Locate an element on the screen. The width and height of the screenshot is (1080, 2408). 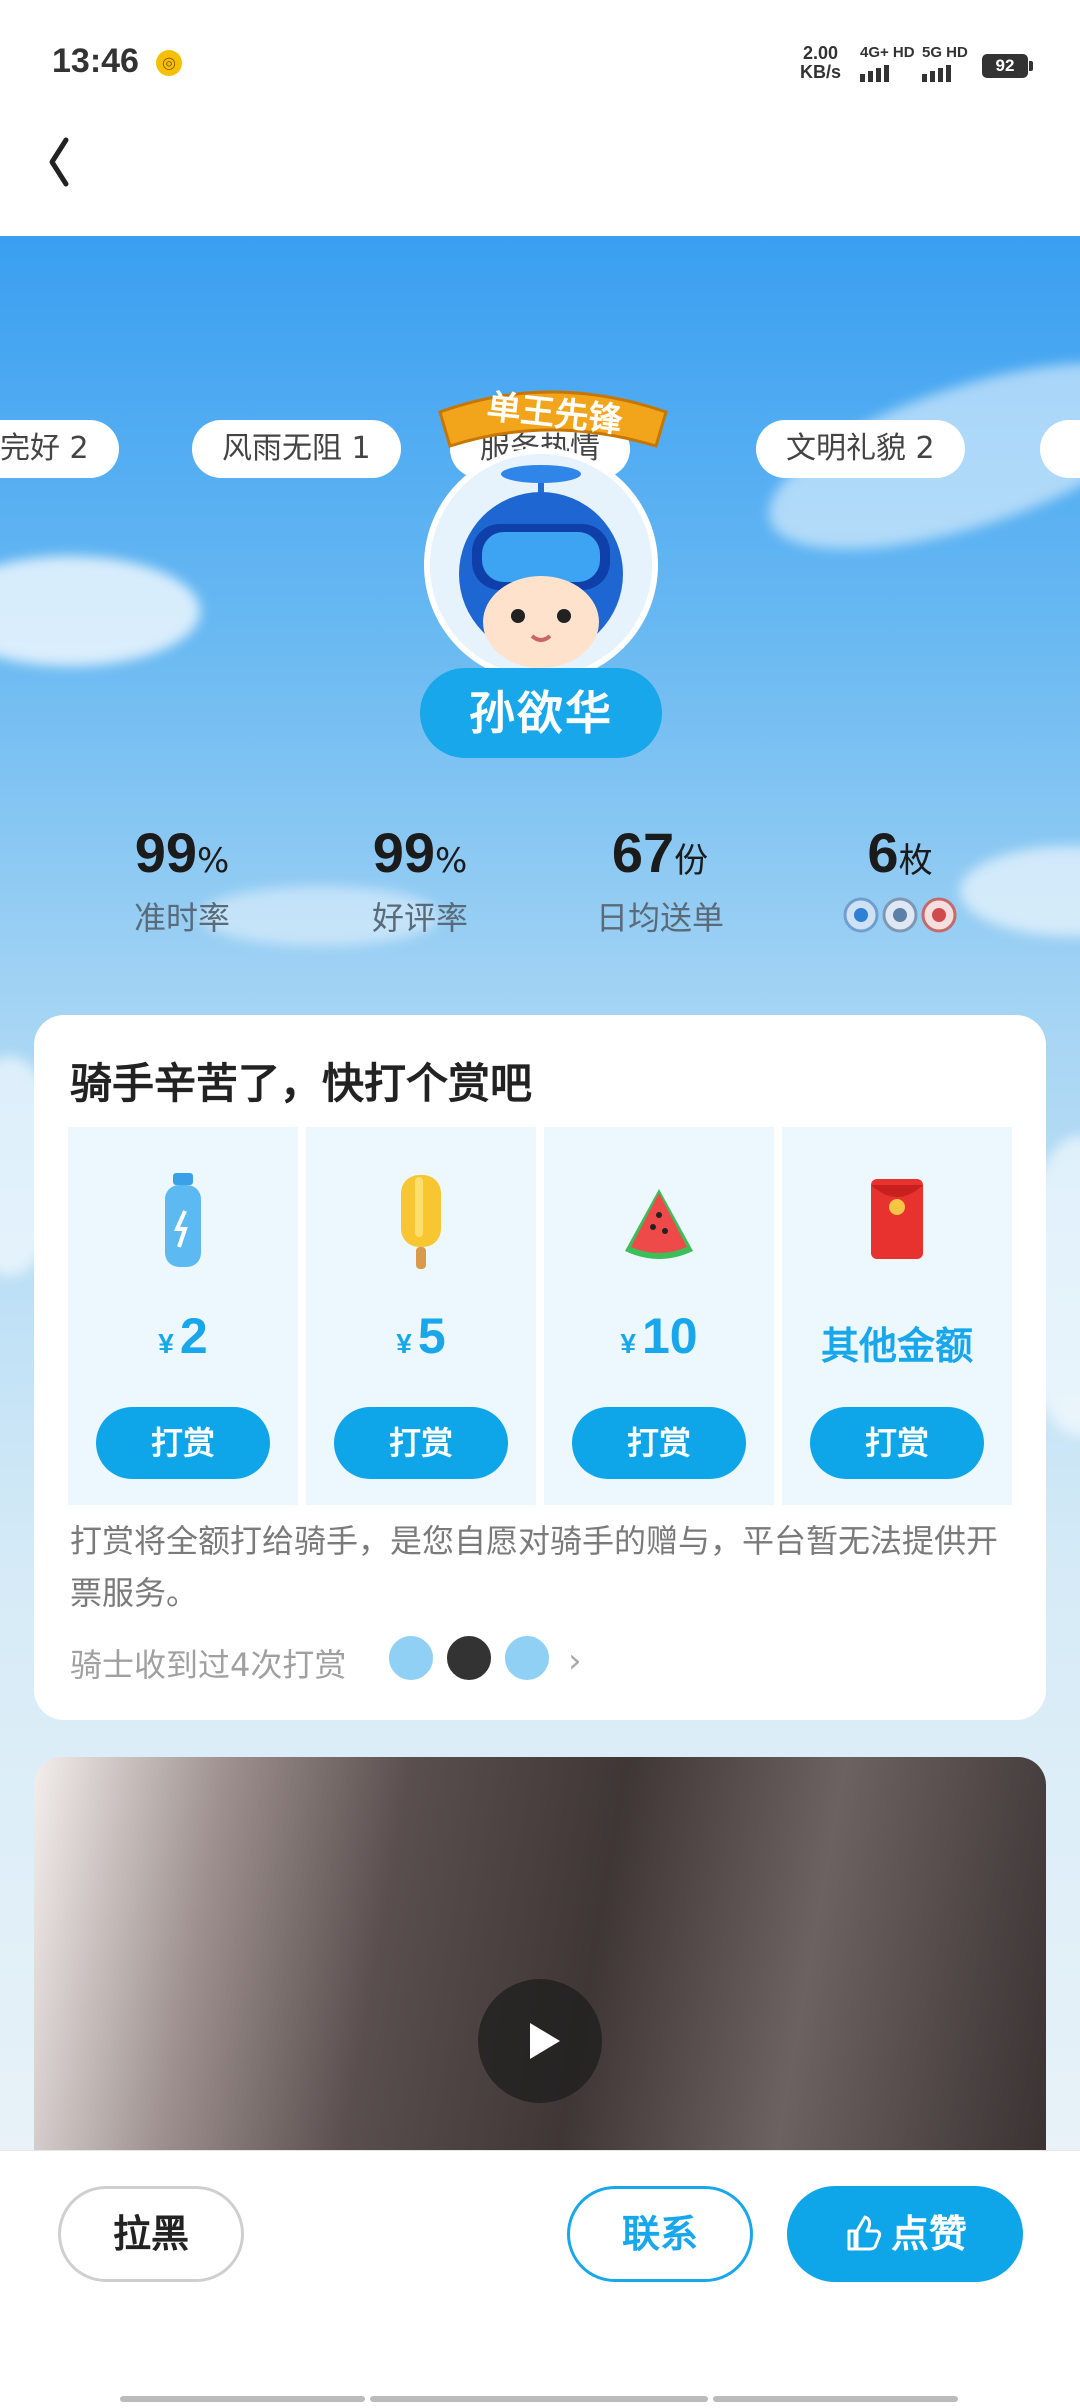
rating-tag-overflow is located at coordinates (1060, 449).